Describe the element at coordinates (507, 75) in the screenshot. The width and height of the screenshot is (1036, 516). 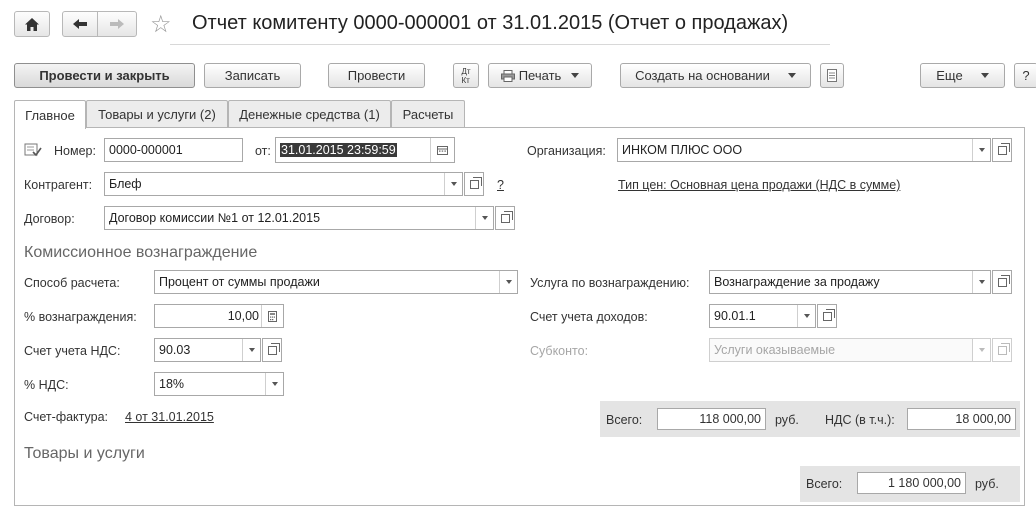
I see `printer-icon` at that location.